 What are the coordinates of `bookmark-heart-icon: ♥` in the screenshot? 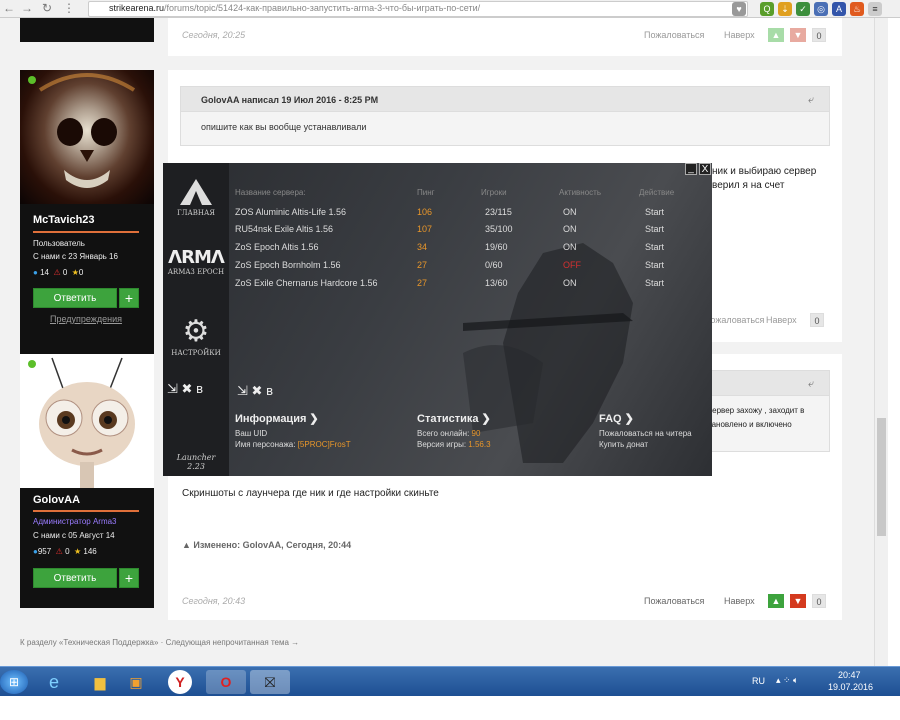 It's located at (739, 9).